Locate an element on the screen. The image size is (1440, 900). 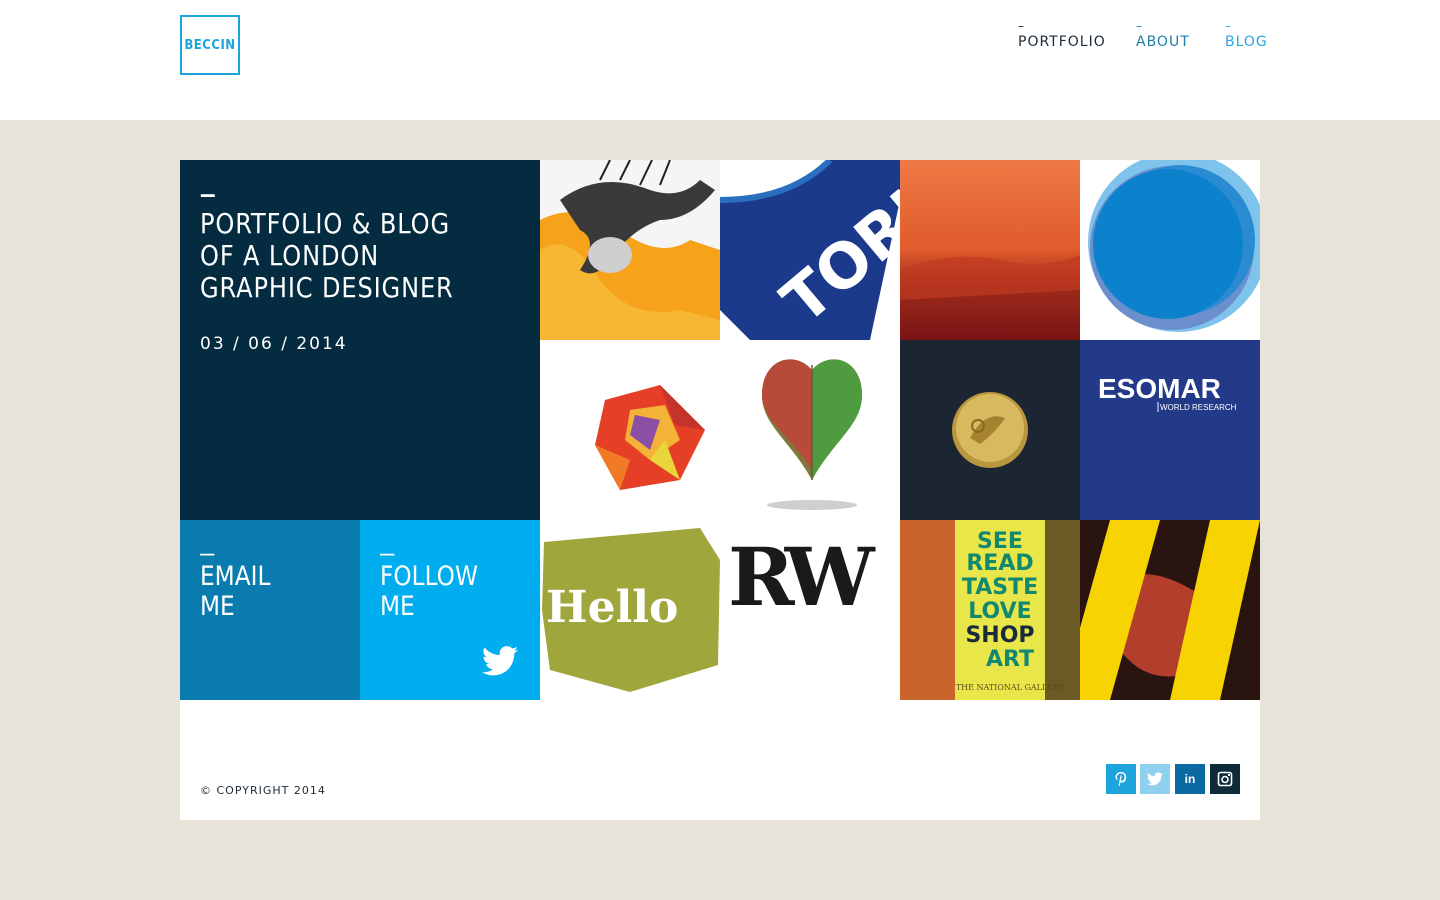
badge-image is located at coordinates (990, 430).